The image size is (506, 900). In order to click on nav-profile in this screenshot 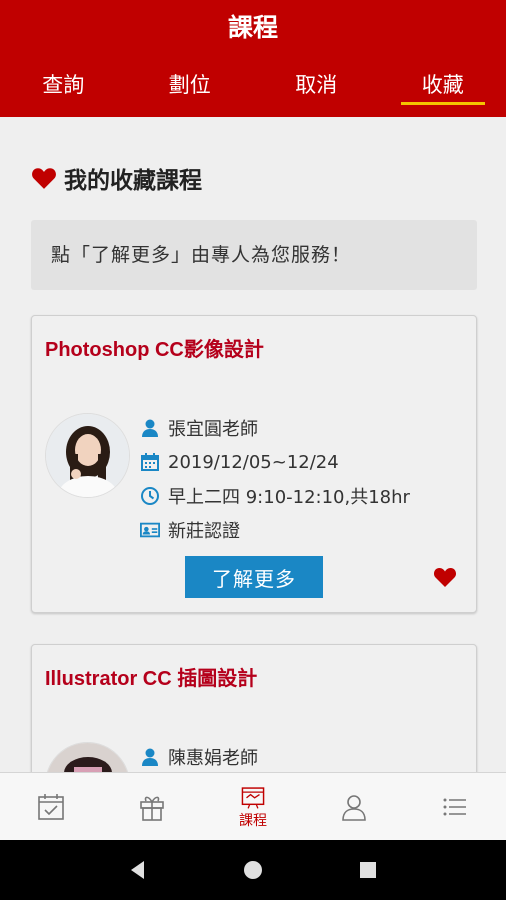, I will do `click(354, 806)`.